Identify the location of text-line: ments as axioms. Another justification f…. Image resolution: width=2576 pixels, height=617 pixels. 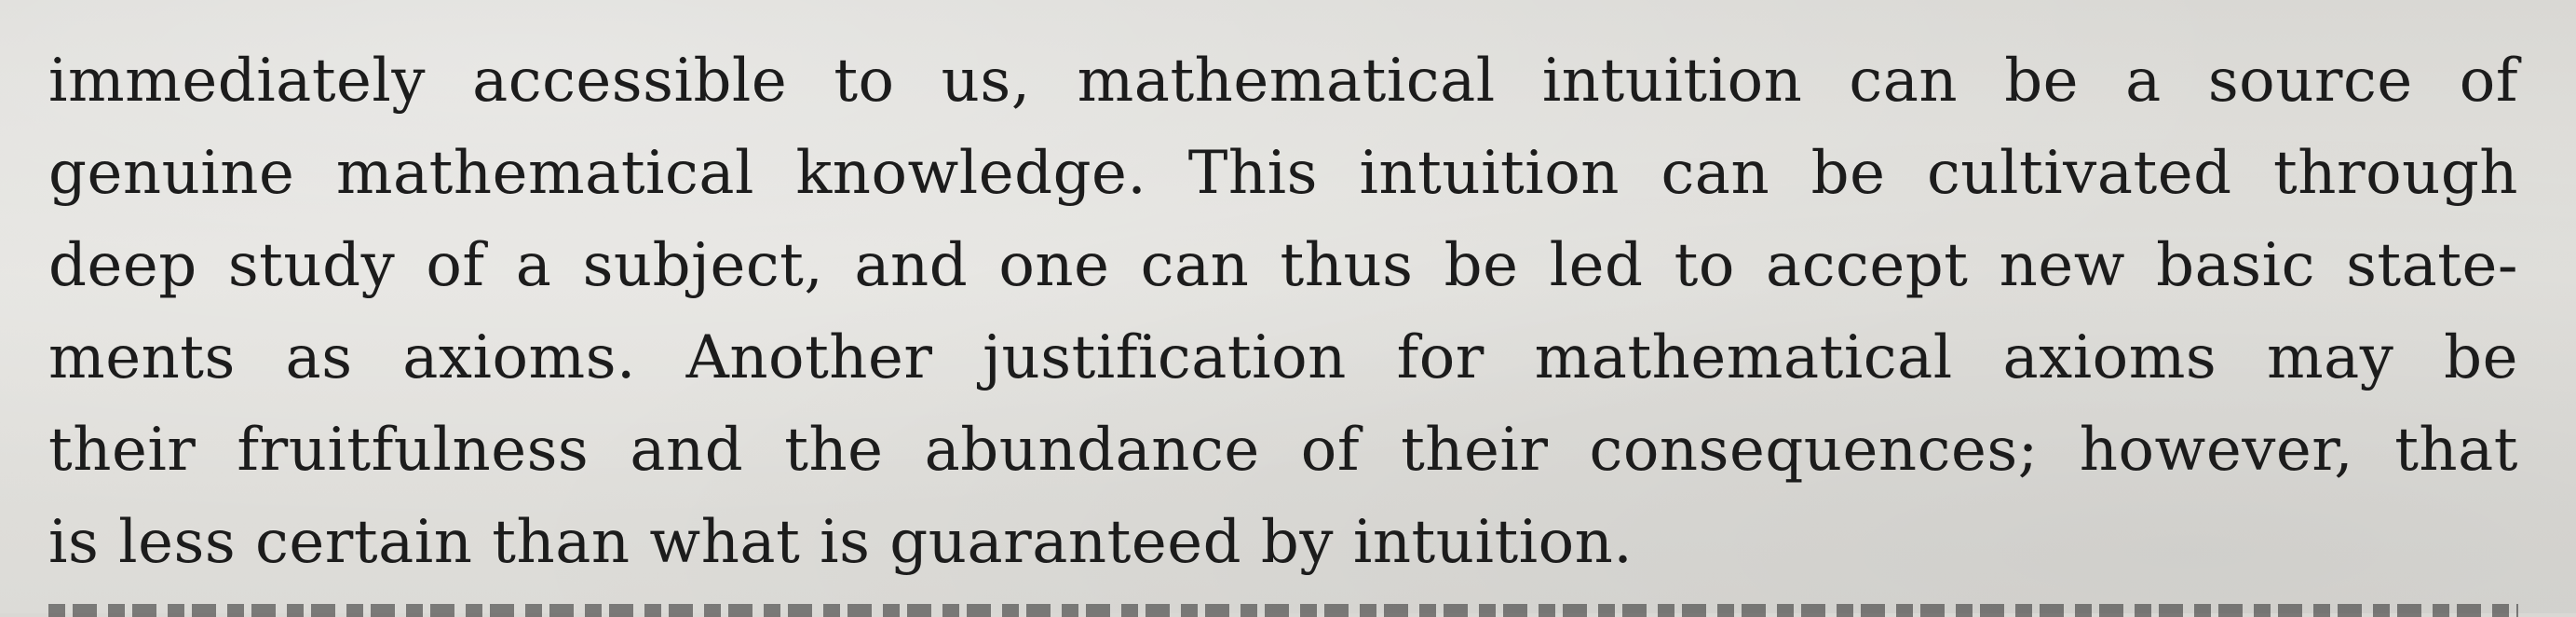
(1283, 357).